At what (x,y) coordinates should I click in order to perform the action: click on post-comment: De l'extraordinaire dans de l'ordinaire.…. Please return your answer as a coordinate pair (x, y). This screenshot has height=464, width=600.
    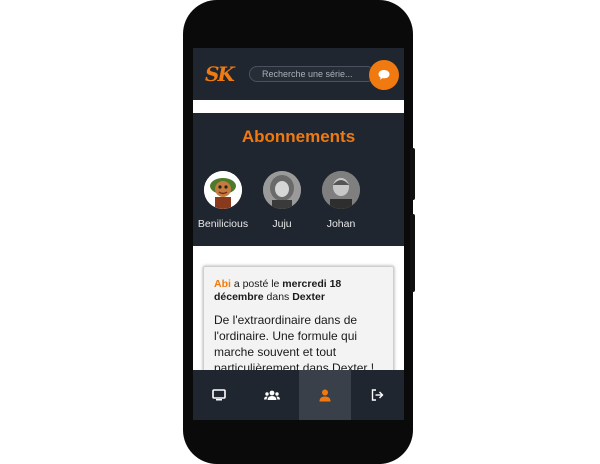
    Looking at the image, I should click on (294, 344).